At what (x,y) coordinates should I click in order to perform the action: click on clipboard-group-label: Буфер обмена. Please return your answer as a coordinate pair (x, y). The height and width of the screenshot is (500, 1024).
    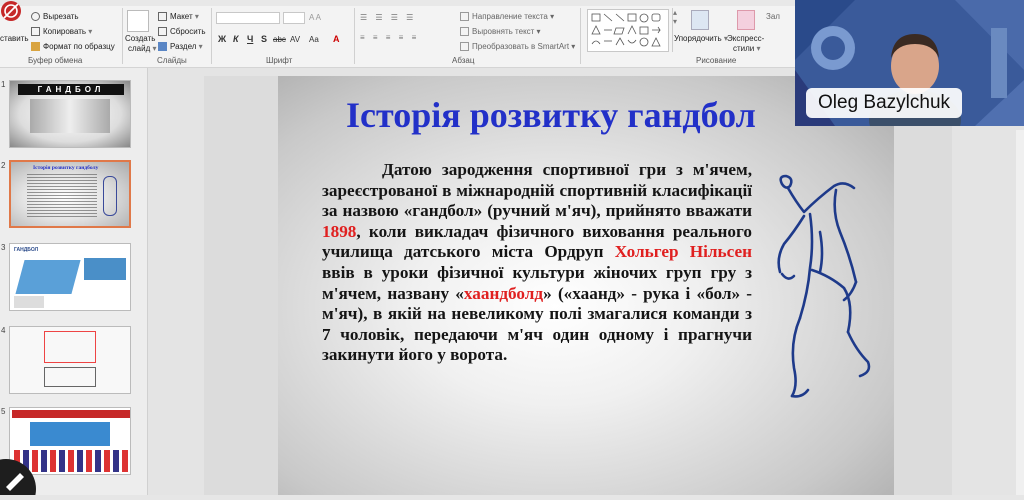
    Looking at the image, I should click on (55, 60).